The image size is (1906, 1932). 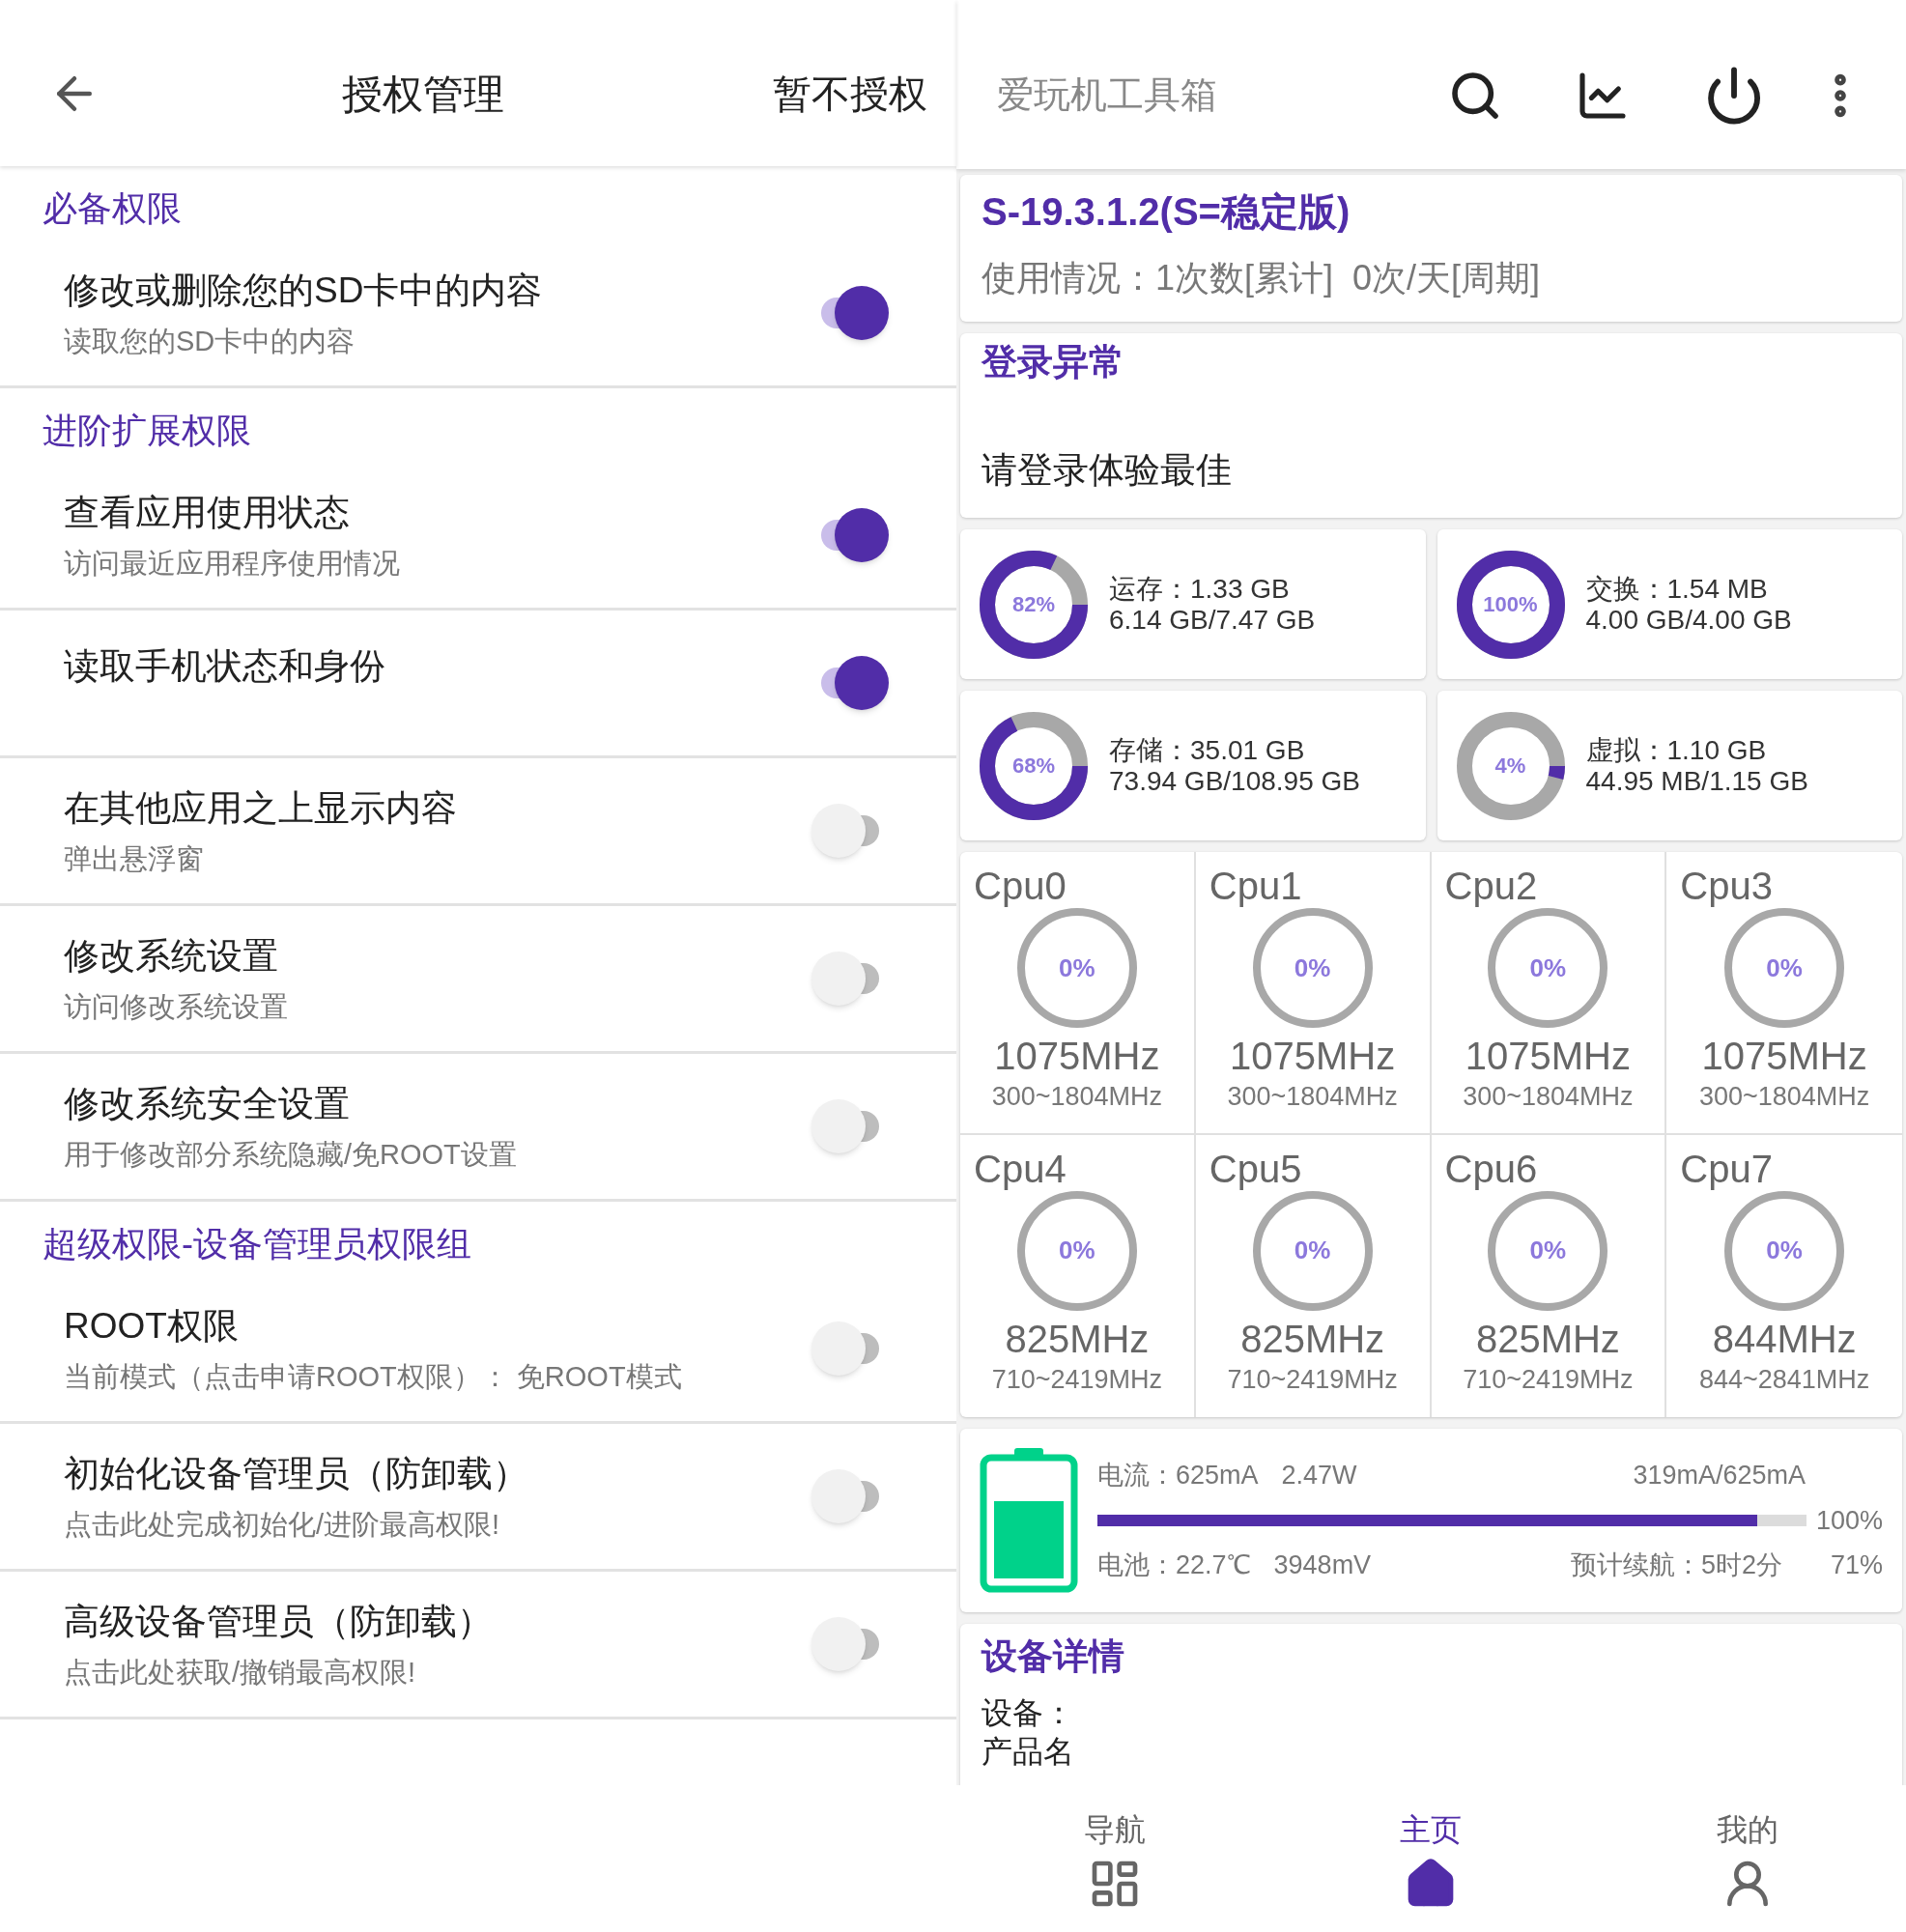 I want to click on nav-tab: 主页, so click(x=1431, y=1858).